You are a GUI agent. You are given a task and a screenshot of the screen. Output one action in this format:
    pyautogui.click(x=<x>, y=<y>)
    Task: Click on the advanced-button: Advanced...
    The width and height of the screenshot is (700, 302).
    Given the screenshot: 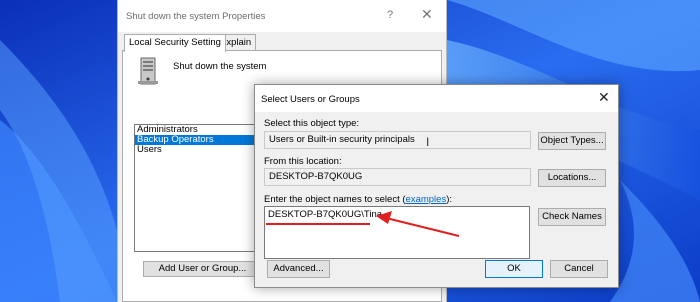 What is the action you would take?
    pyautogui.click(x=298, y=269)
    